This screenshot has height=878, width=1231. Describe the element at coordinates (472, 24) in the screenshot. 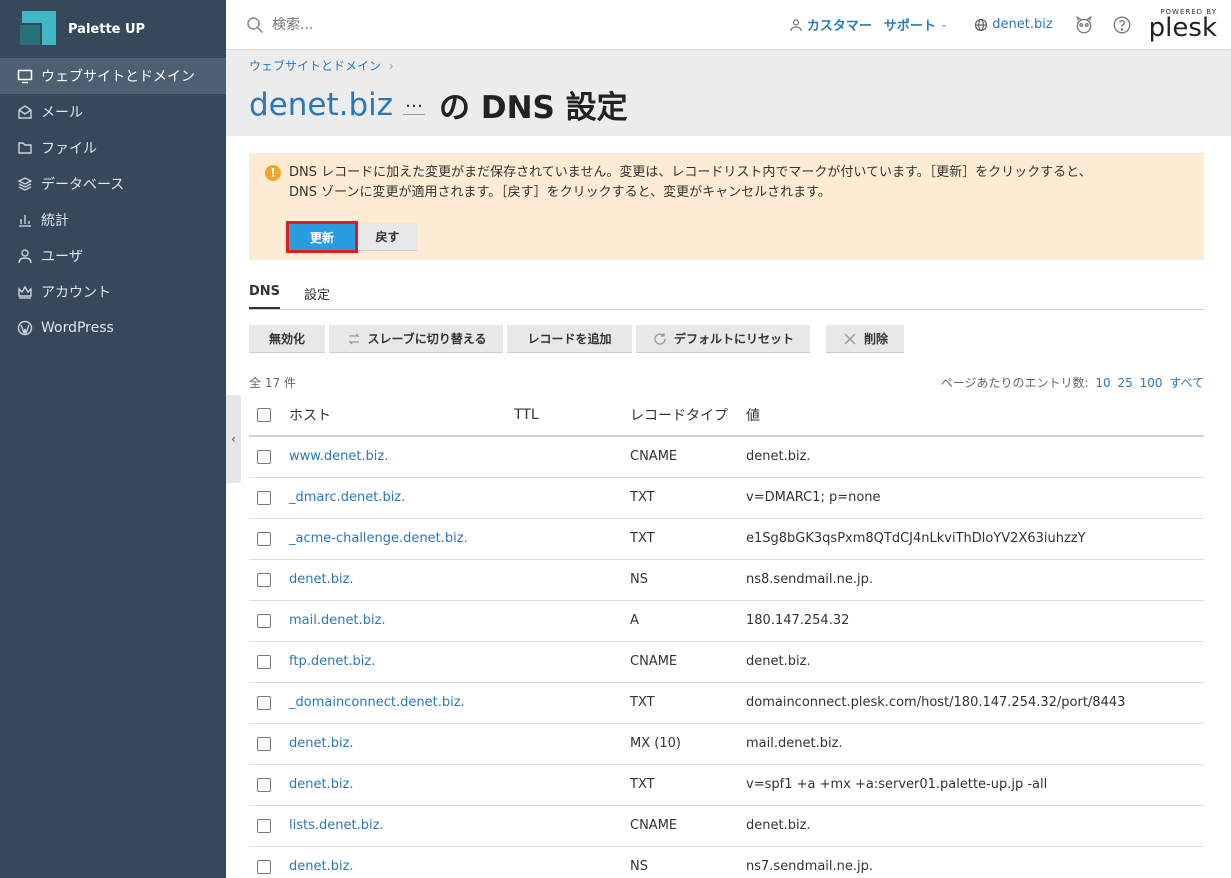

I see `search-input` at that location.